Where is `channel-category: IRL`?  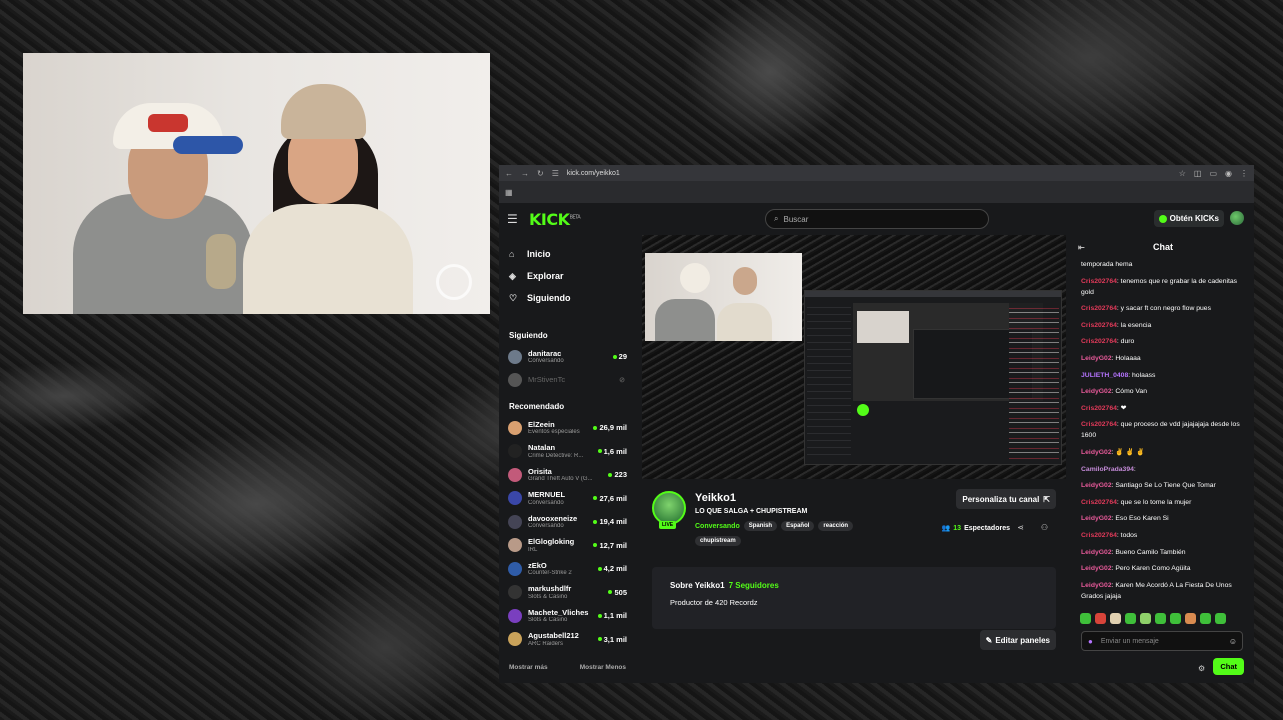
channel-category: IRL is located at coordinates (533, 549).